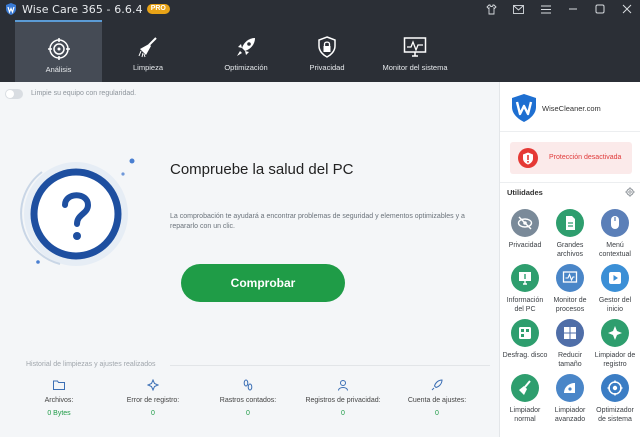 The image size is (640, 437). Describe the element at coordinates (262, 169) in the screenshot. I see `page-title: Compruebe la salud del PC` at that location.